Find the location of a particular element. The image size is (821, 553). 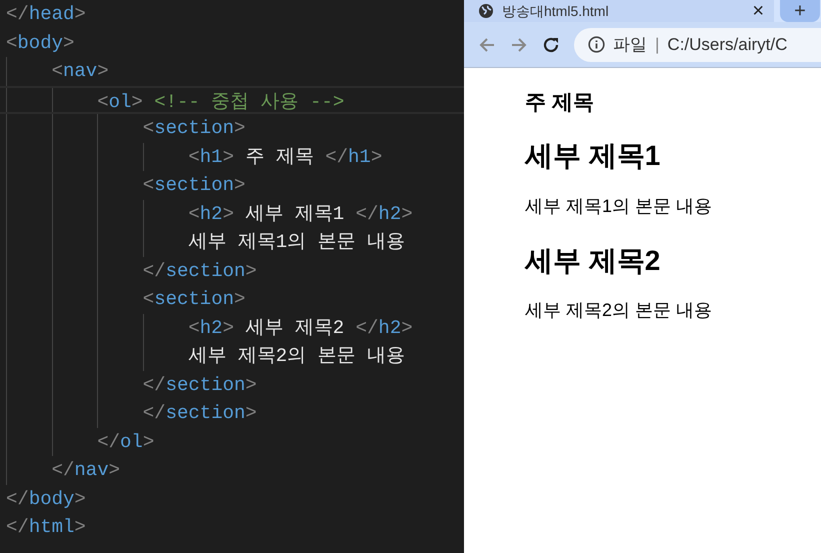

code-line: <body> is located at coordinates (40, 43).